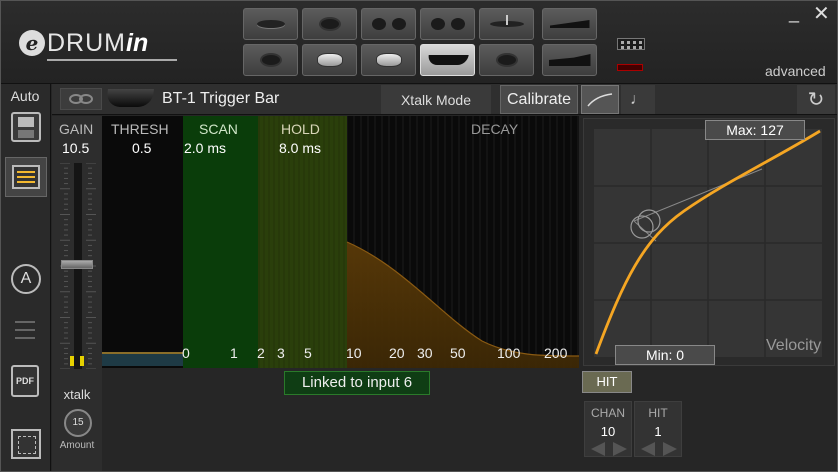 The image size is (838, 472). I want to click on sidebar: Auto A PDF, so click(26, 277).